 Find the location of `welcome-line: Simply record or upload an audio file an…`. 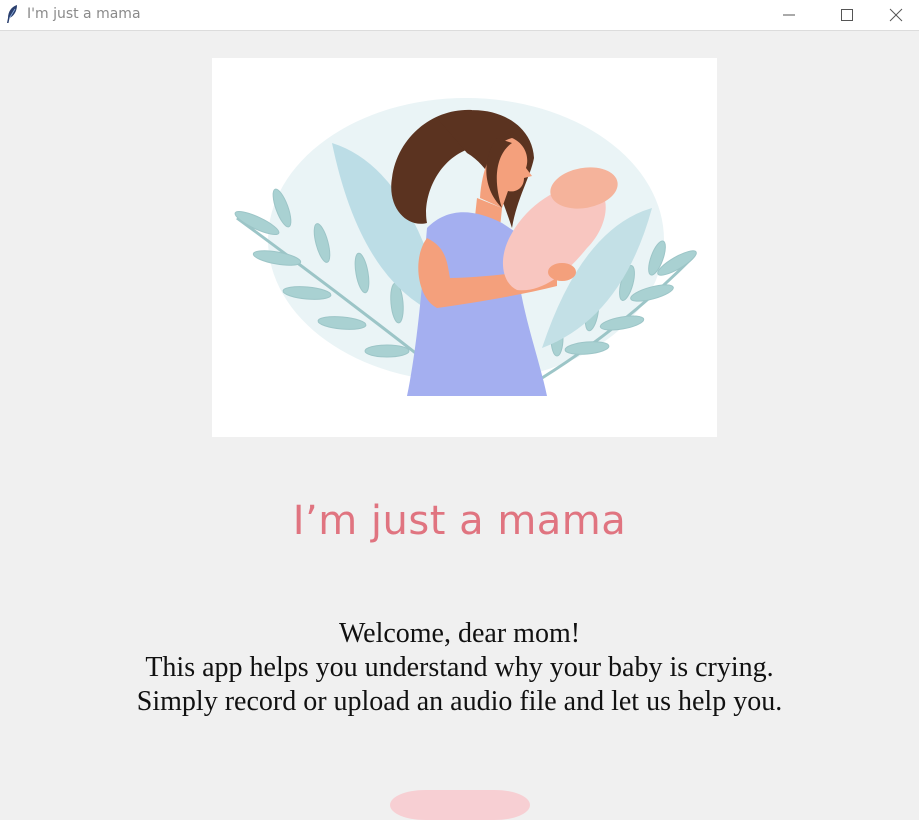

welcome-line: Simply record or upload an audio file an… is located at coordinates (459, 701).